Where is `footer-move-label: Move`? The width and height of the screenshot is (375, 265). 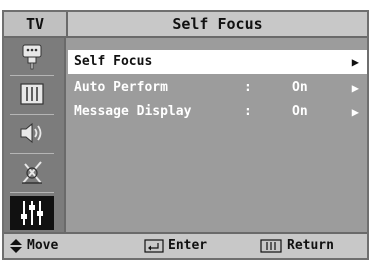
footer-move-label: Move is located at coordinates (43, 245).